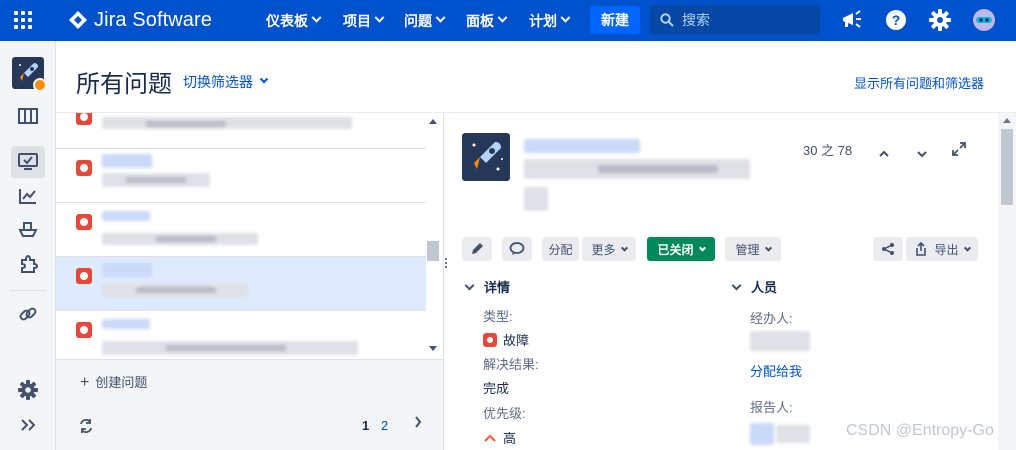 The height and width of the screenshot is (450, 1016). Describe the element at coordinates (940, 20) in the screenshot. I see `gear-icon` at that location.